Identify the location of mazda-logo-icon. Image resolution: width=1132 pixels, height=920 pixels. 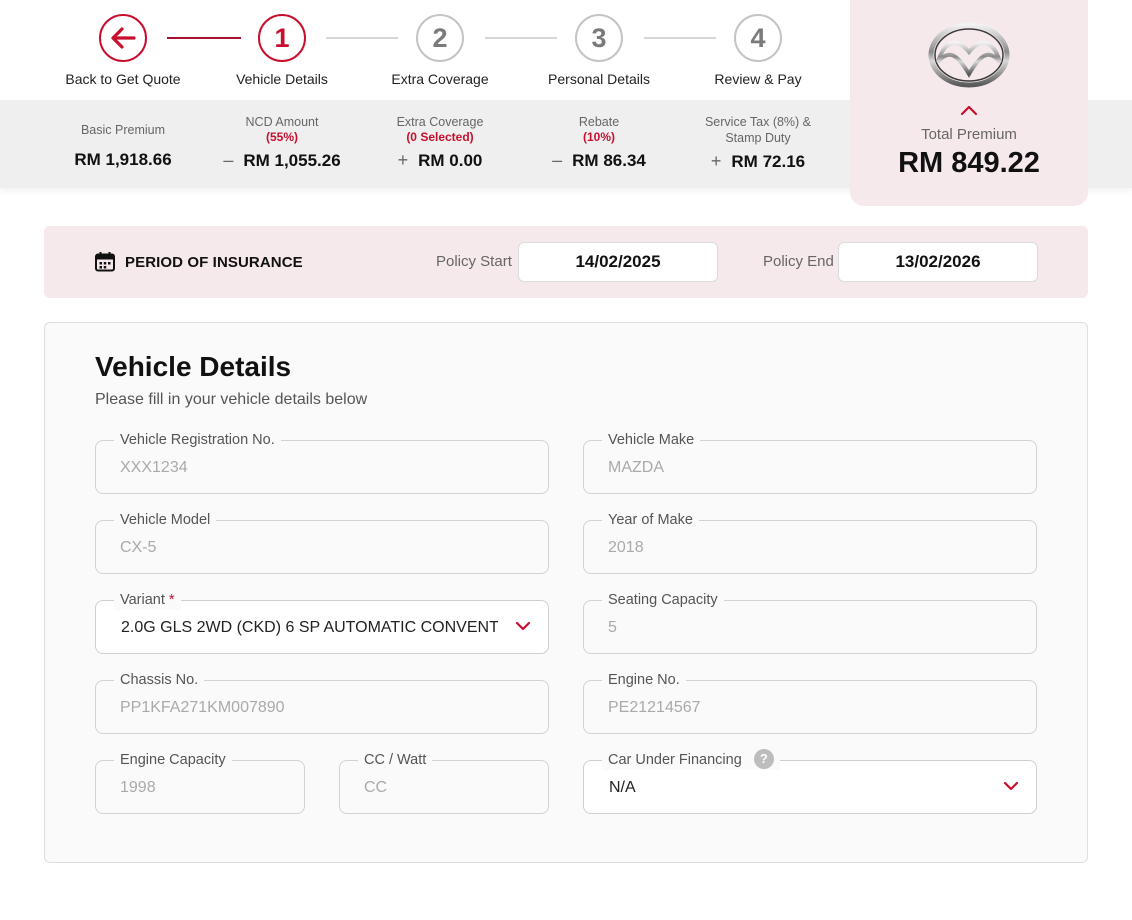
(969, 55).